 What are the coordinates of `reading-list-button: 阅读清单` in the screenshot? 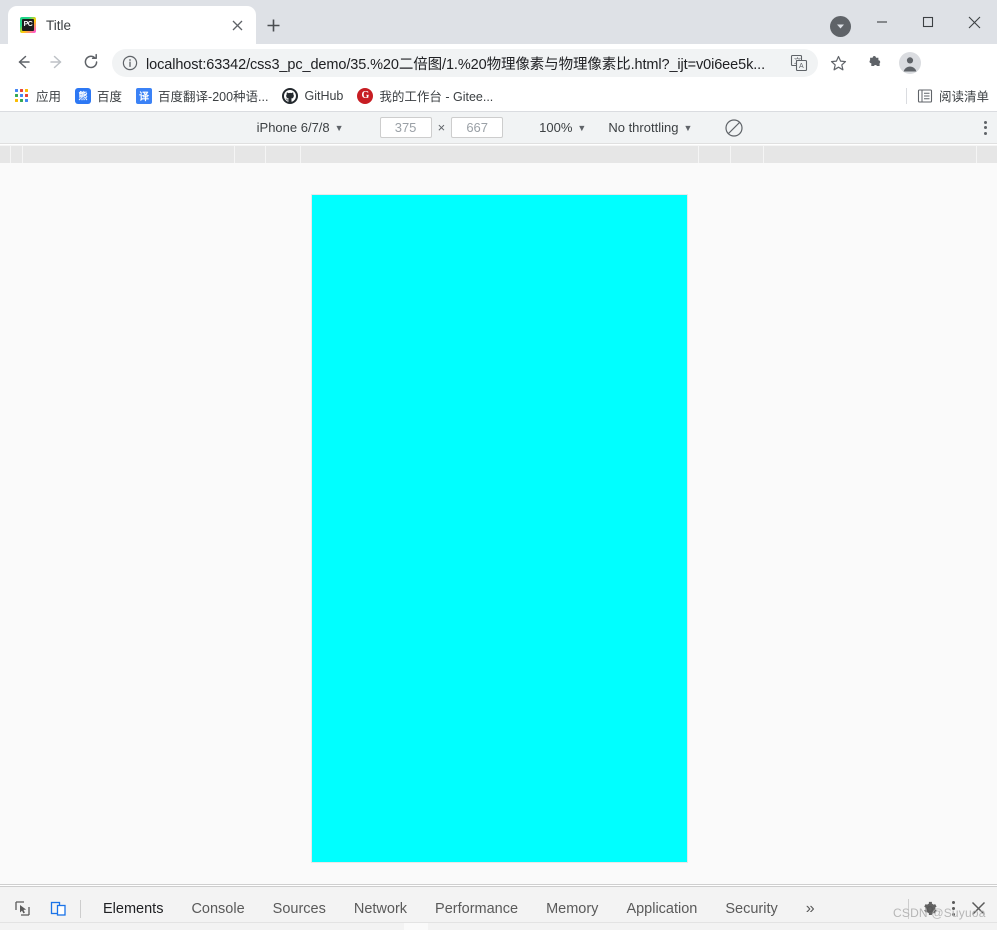 It's located at (947, 95).